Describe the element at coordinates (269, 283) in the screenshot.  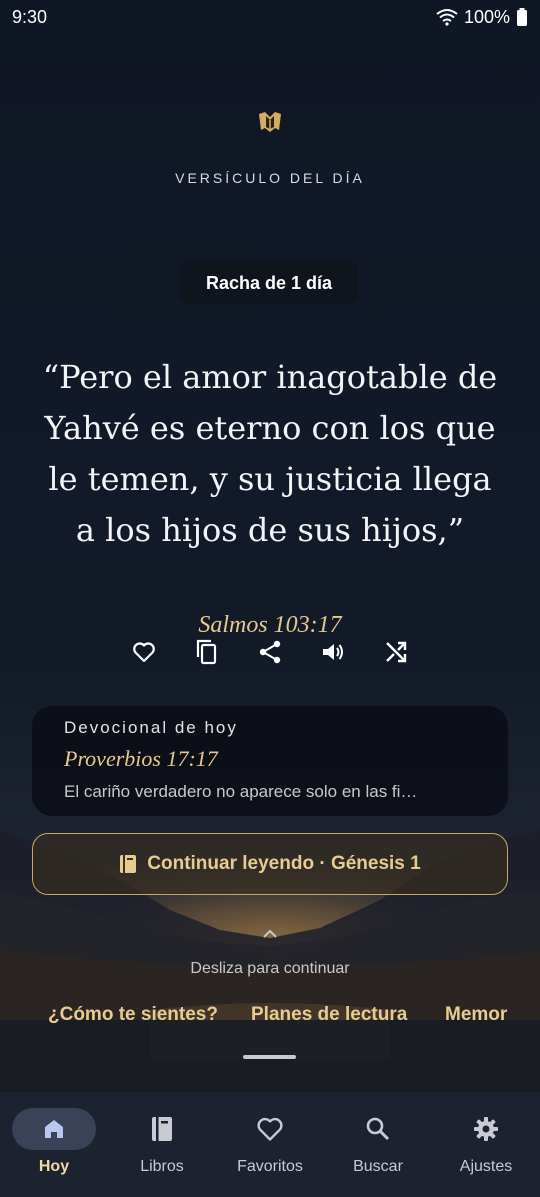
I see `streak-badge: Racha de 1 día` at that location.